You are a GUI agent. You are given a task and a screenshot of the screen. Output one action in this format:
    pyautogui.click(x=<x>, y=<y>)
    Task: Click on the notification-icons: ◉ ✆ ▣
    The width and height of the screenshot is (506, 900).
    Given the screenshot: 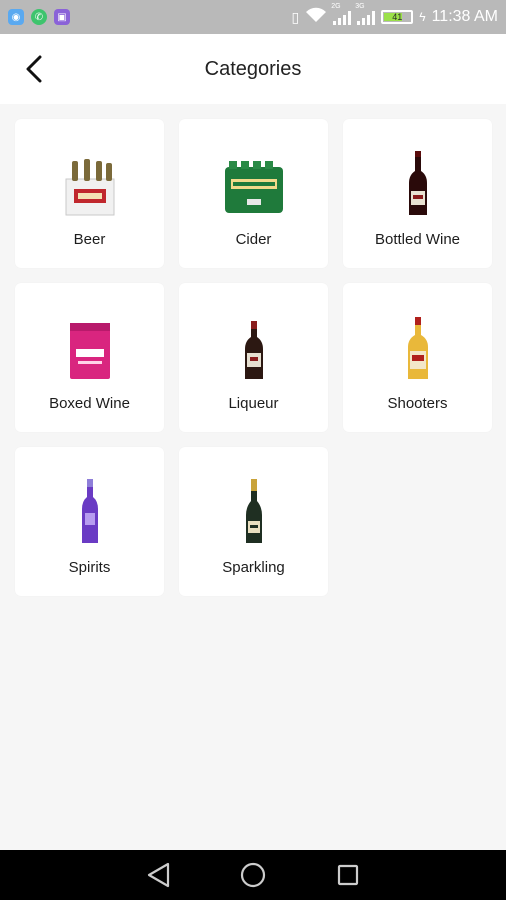 What is the action you would take?
    pyautogui.click(x=39, y=17)
    